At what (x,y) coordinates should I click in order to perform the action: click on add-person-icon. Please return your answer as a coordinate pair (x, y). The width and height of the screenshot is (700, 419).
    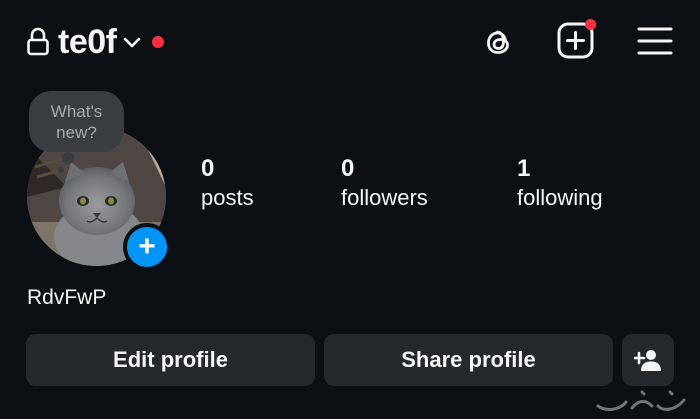
    Looking at the image, I should click on (647, 360).